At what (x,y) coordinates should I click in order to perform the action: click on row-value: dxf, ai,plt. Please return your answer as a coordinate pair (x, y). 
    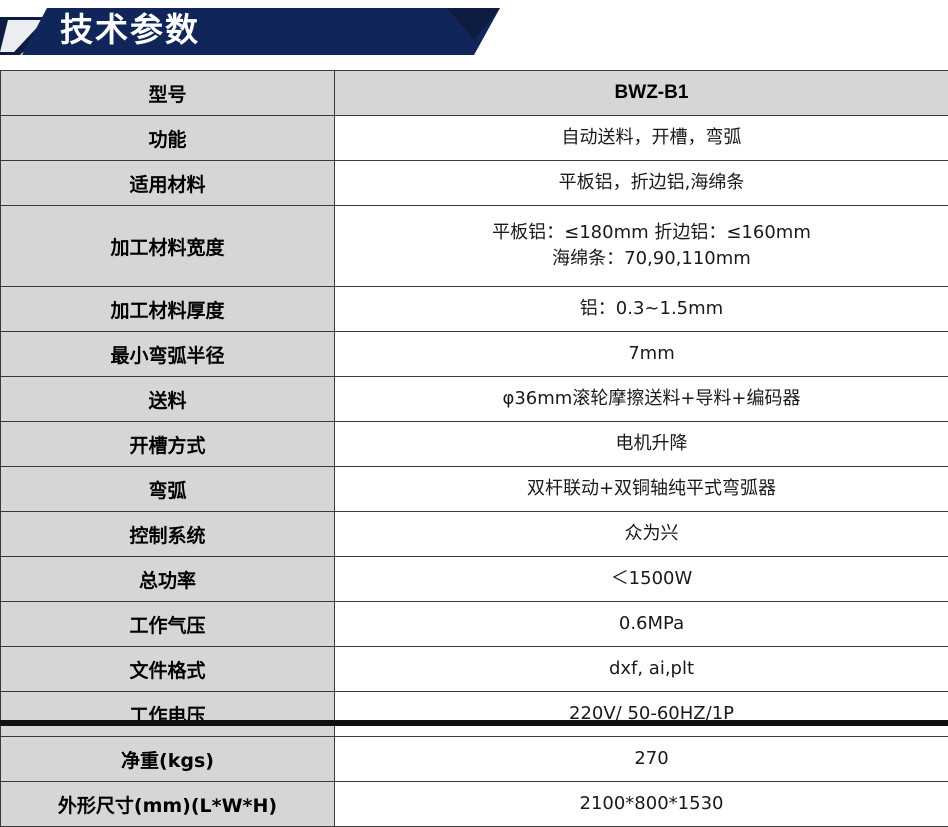
    Looking at the image, I should click on (641, 669).